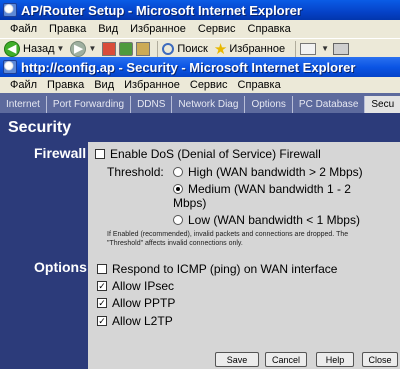 Image resolution: width=400 pixels, height=369 pixels. Describe the element at coordinates (382, 104) in the screenshot. I see `tab-security: Secu` at that location.